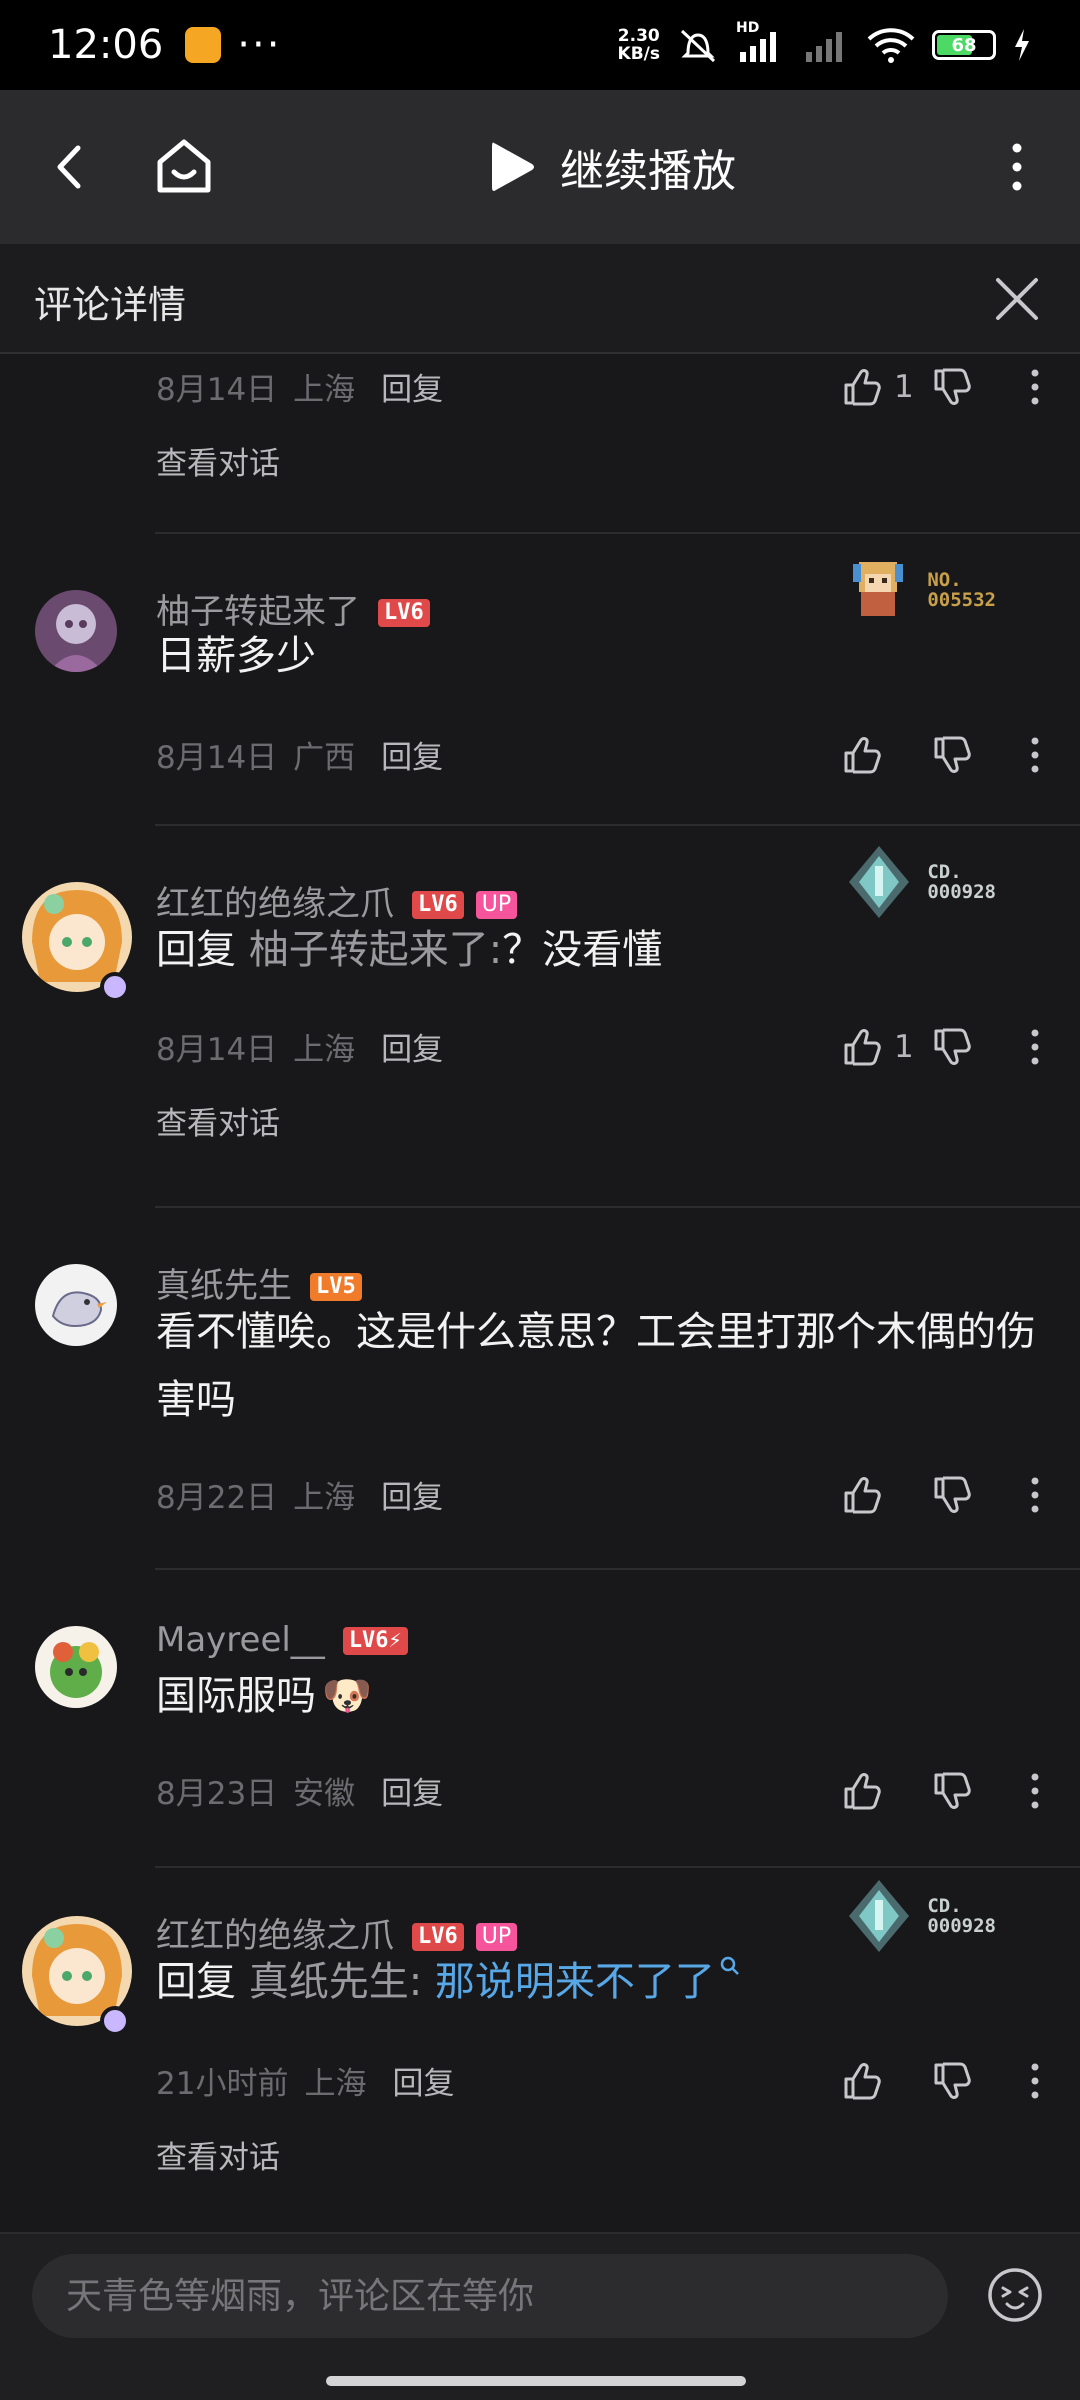 Image resolution: width=1080 pixels, height=2400 pixels. What do you see at coordinates (698, 46) in the screenshot?
I see `mute-icon` at bounding box center [698, 46].